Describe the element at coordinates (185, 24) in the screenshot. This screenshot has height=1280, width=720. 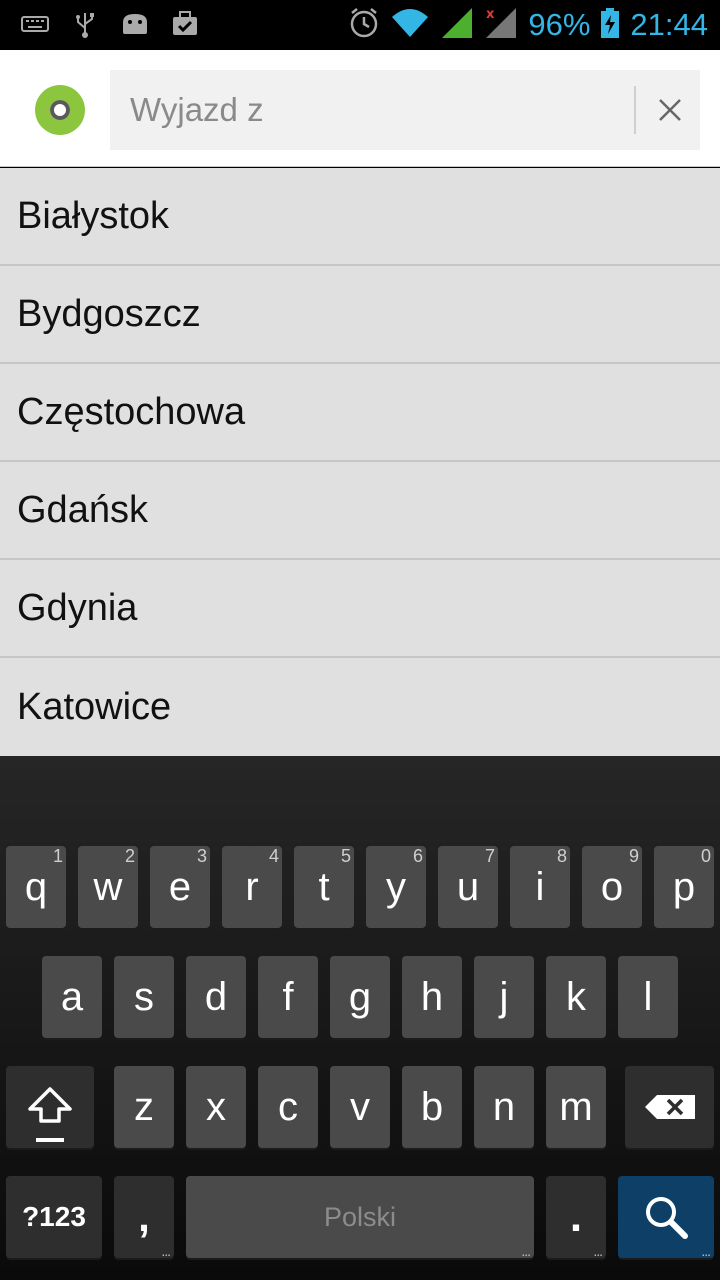
I see `briefcase-check-icon` at that location.